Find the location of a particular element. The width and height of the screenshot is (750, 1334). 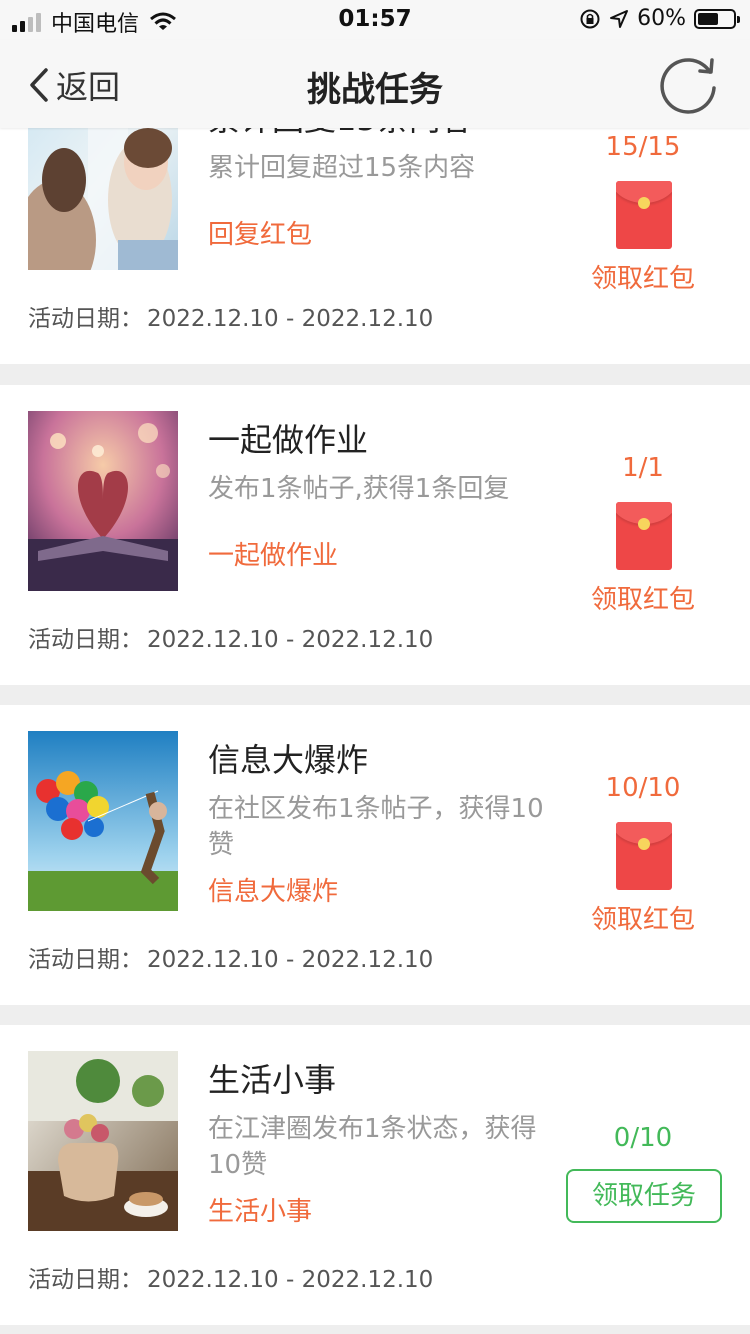

task-progress: 1/1 is located at coordinates (643, 468).